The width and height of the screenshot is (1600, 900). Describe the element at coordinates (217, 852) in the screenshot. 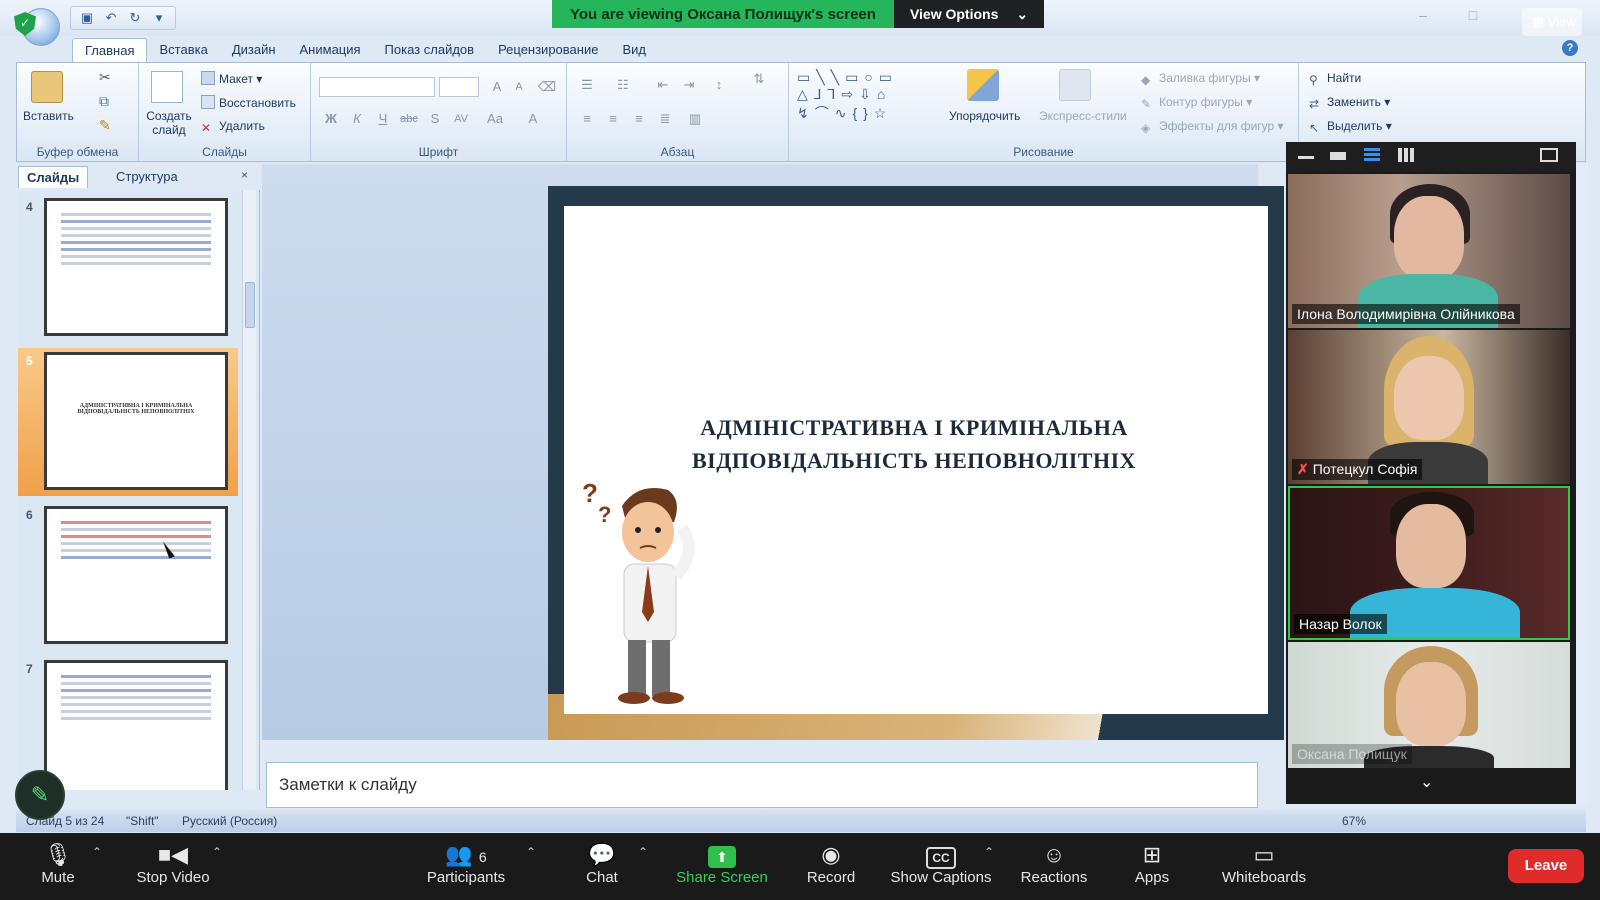

I see `video-options-caret-icon: ⌃` at that location.